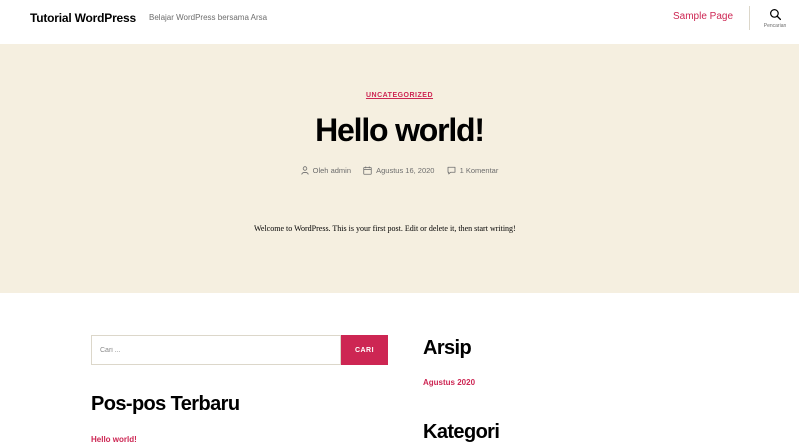 This screenshot has width=799, height=443. What do you see at coordinates (479, 170) in the screenshot?
I see `comments-link: 1 Komentar` at bounding box center [479, 170].